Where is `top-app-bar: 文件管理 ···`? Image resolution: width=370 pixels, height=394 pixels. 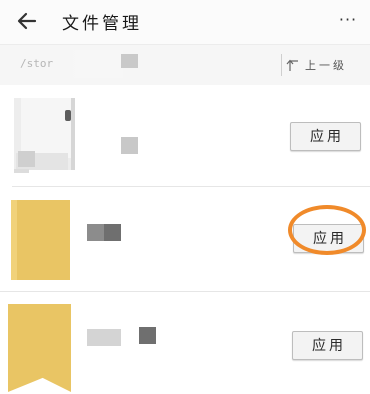
top-app-bar: 文件管理 ··· is located at coordinates (185, 22).